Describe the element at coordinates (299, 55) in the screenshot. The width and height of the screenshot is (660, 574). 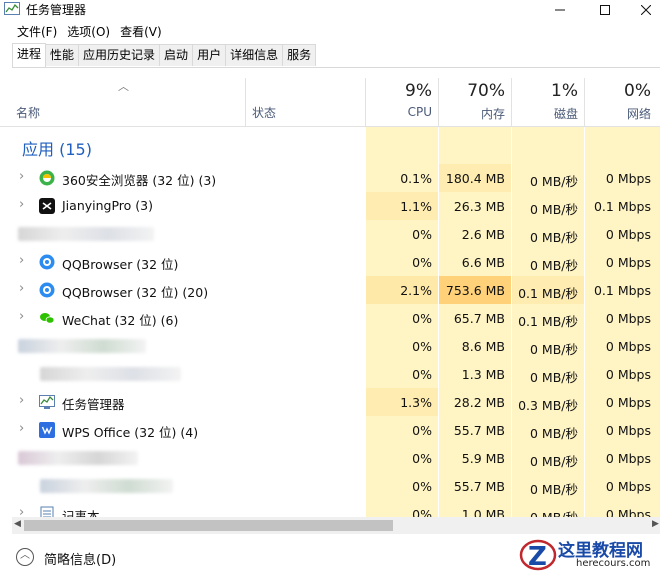
I see `tab-services: 服务` at that location.